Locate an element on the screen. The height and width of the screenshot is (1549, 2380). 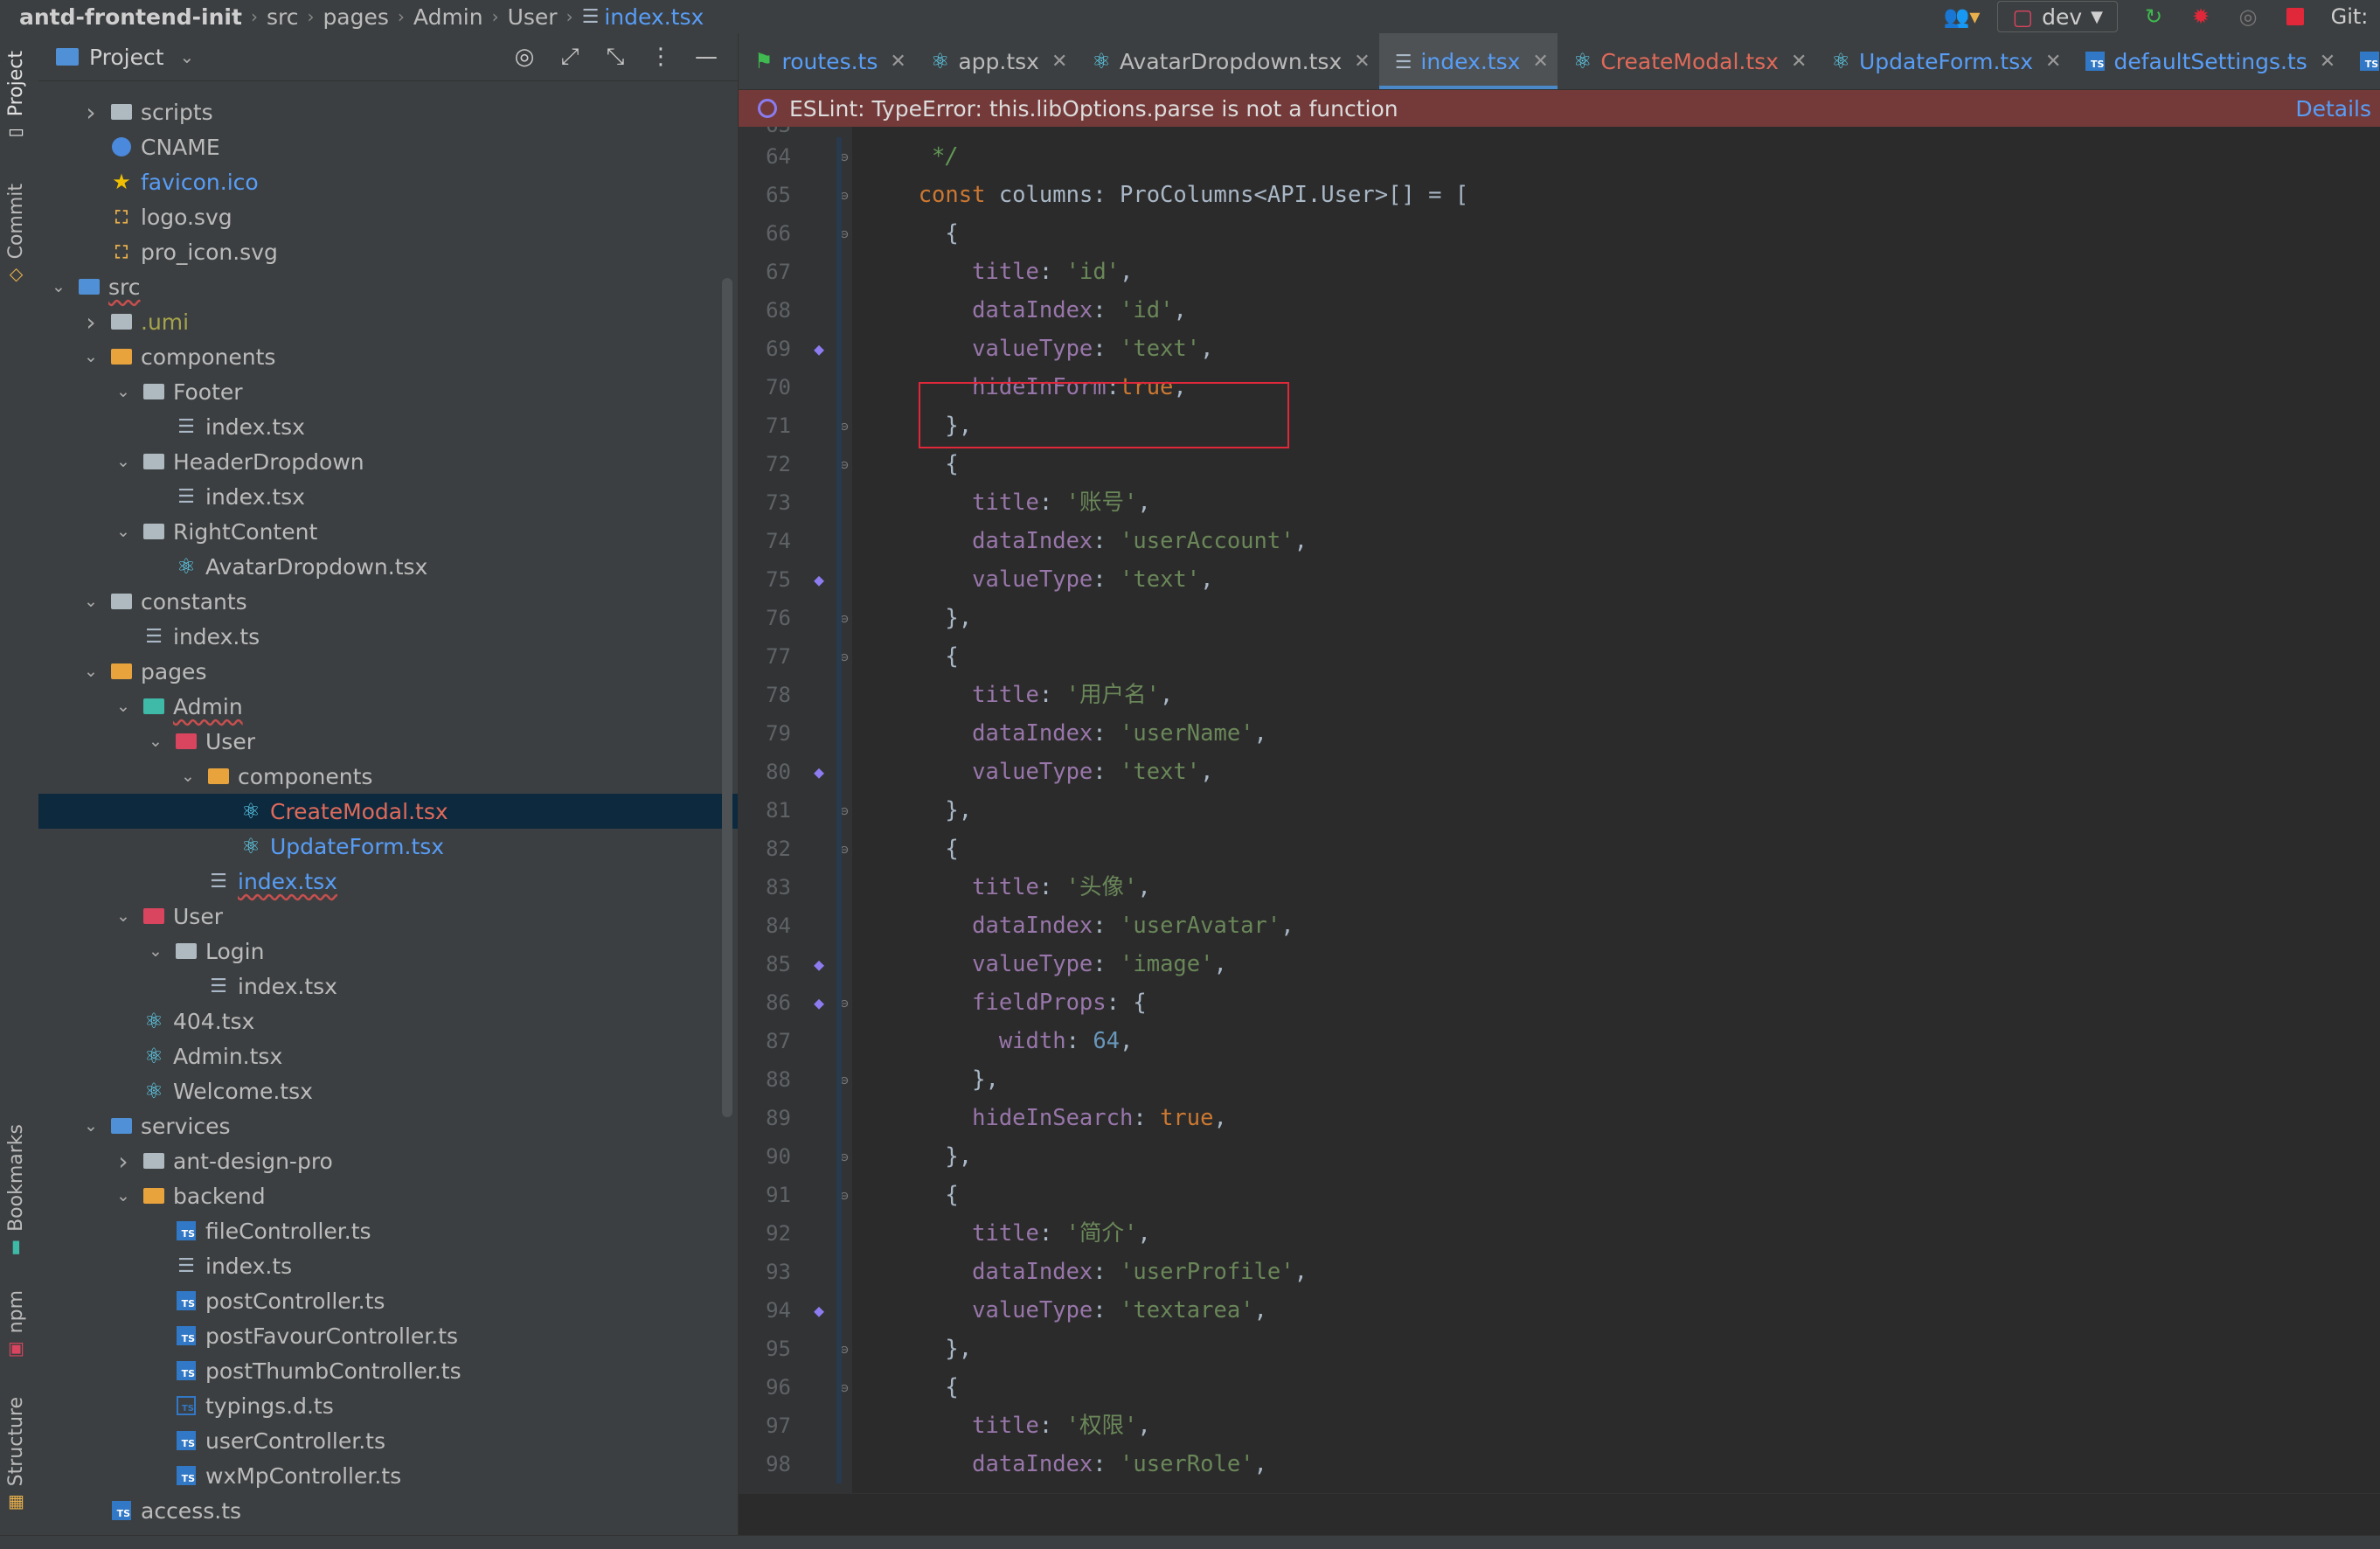
tree-item: ⌄ pages is located at coordinates (388, 671).